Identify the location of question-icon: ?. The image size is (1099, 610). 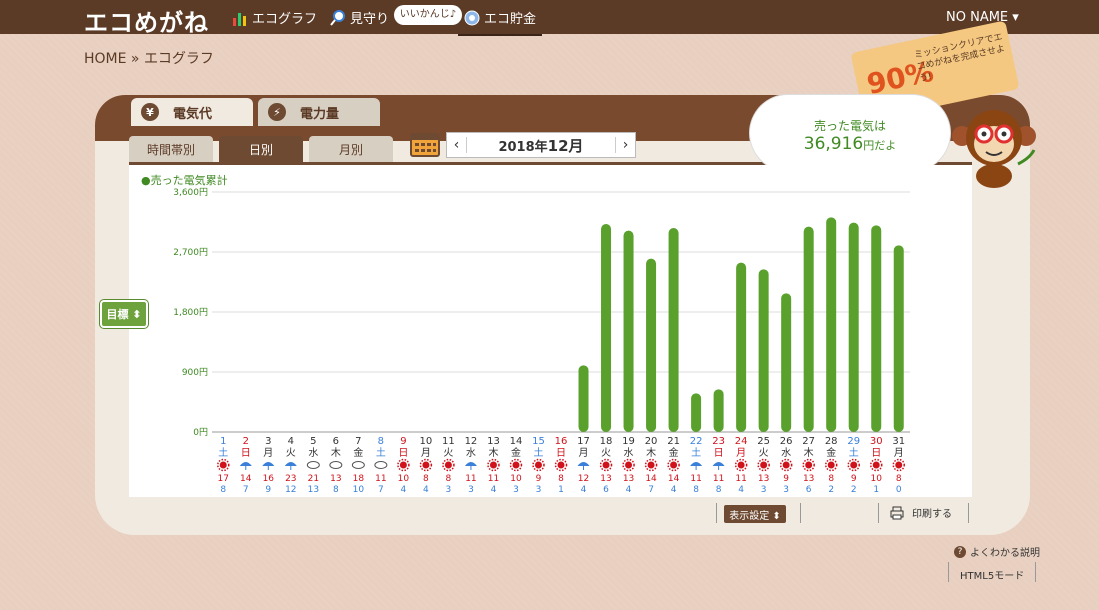
(960, 551).